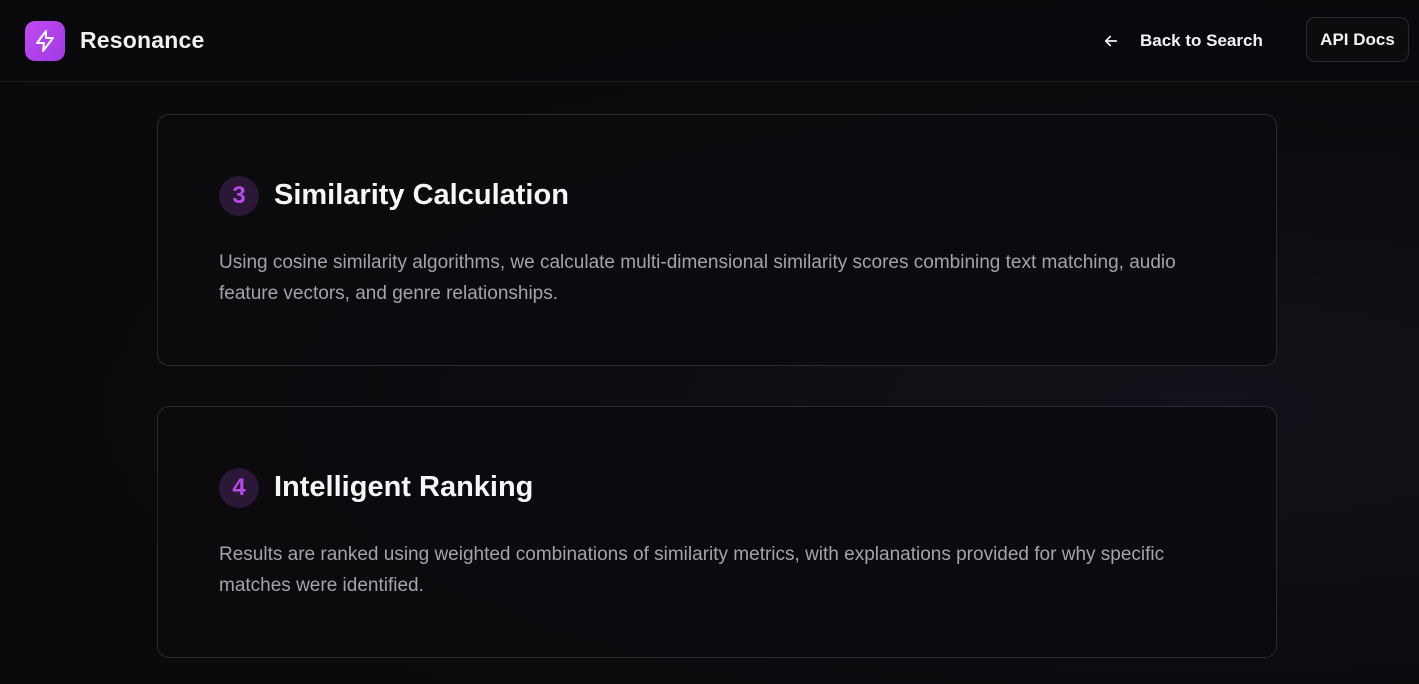 The width and height of the screenshot is (1419, 684). What do you see at coordinates (1357, 39) in the screenshot?
I see `api-docs-button: API Docs` at bounding box center [1357, 39].